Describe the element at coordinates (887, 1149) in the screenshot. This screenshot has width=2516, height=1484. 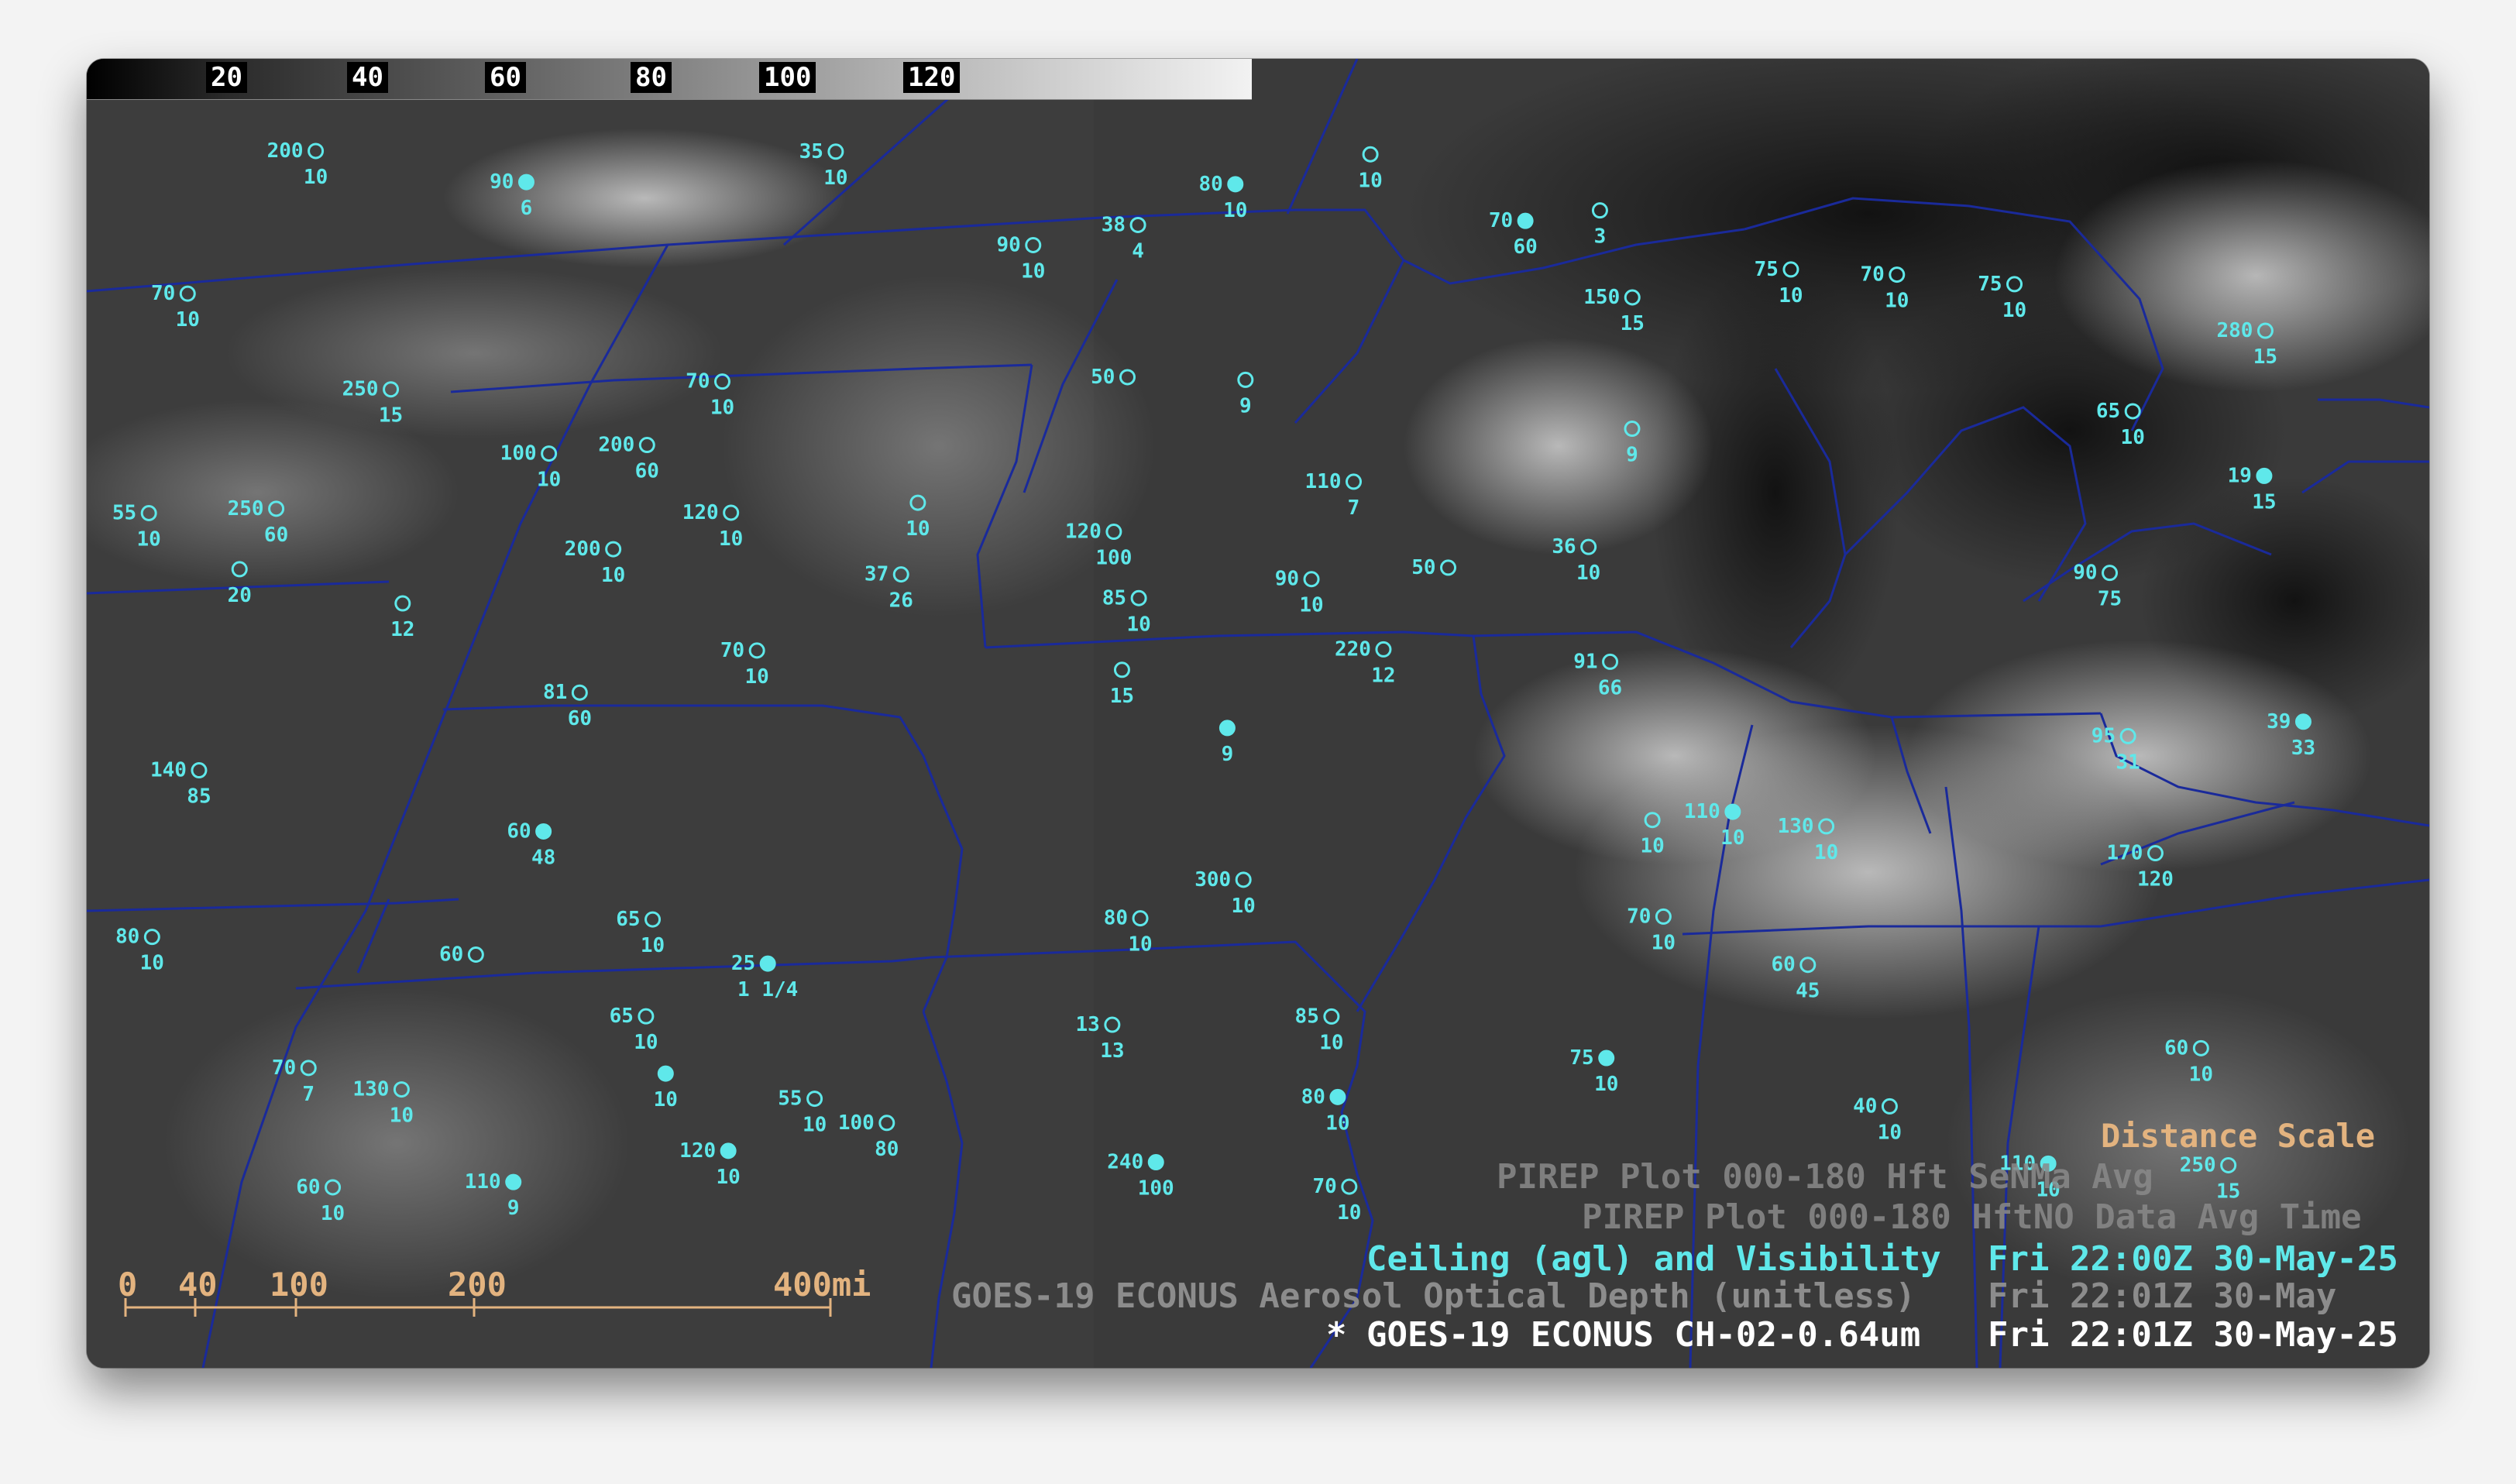
I see `visibility-label: 80` at that location.